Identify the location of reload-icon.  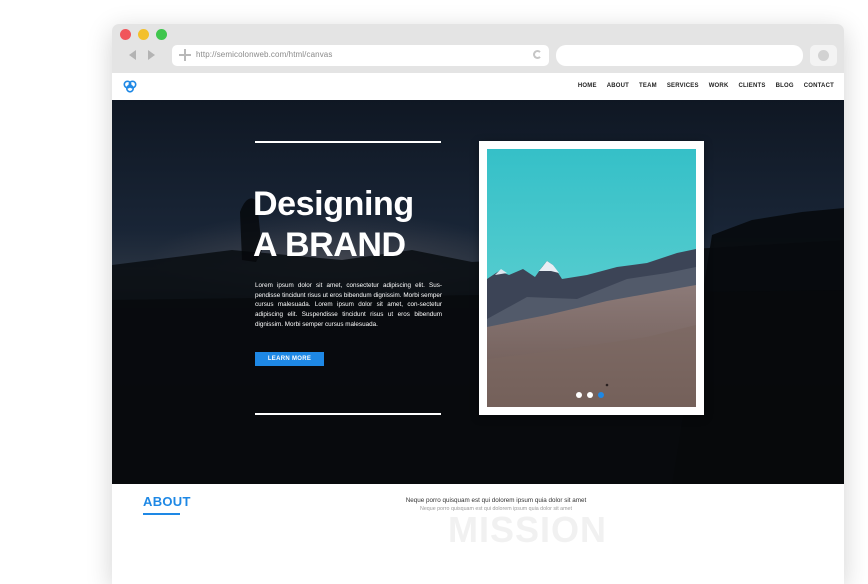
(537, 54).